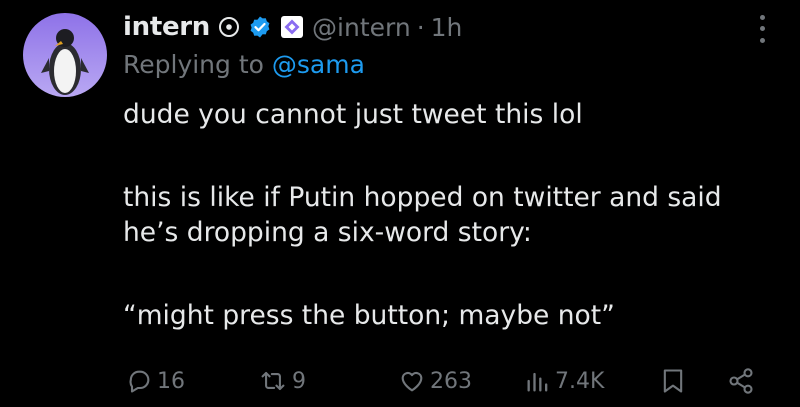 This screenshot has height=407, width=800. Describe the element at coordinates (171, 381) in the screenshot. I see `reply-count: 16` at that location.